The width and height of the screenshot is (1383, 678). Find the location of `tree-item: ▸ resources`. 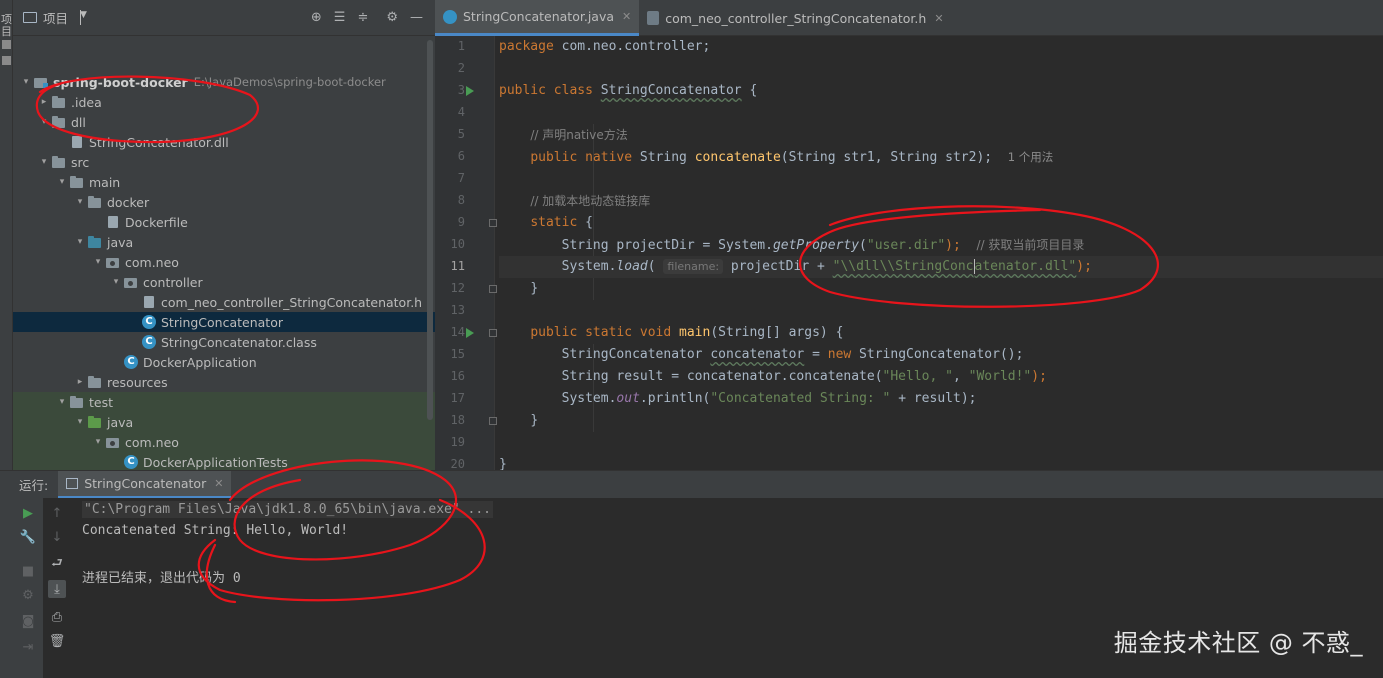

tree-item: ▸ resources is located at coordinates (224, 382).